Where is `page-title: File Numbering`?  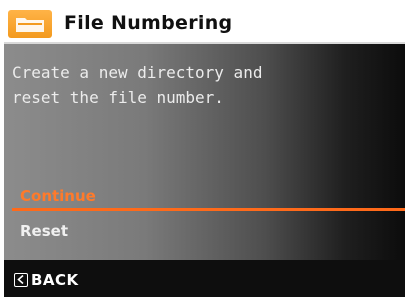 page-title: File Numbering is located at coordinates (148, 23).